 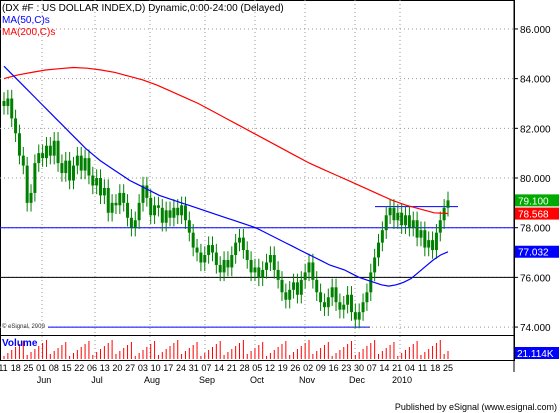 What do you see at coordinates (535, 129) in the screenshot?
I see `y-tick-label: 82.000` at bounding box center [535, 129].